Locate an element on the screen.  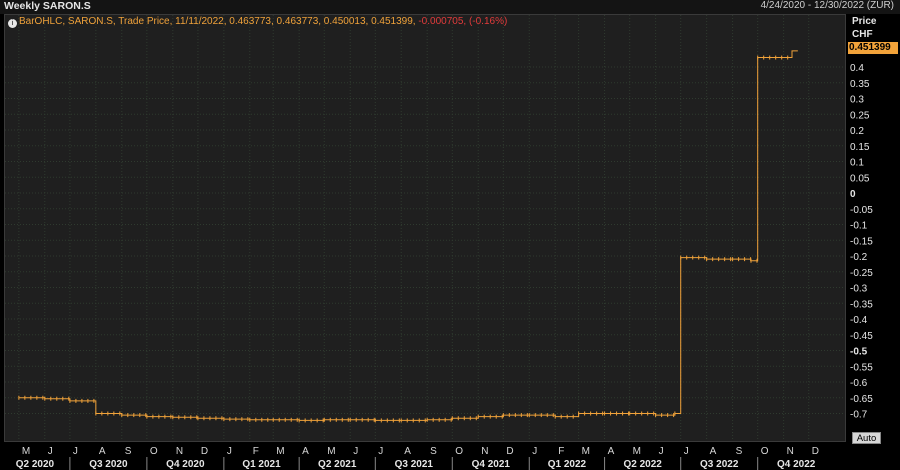
y-tick-label: -0.15 is located at coordinates (861, 241).